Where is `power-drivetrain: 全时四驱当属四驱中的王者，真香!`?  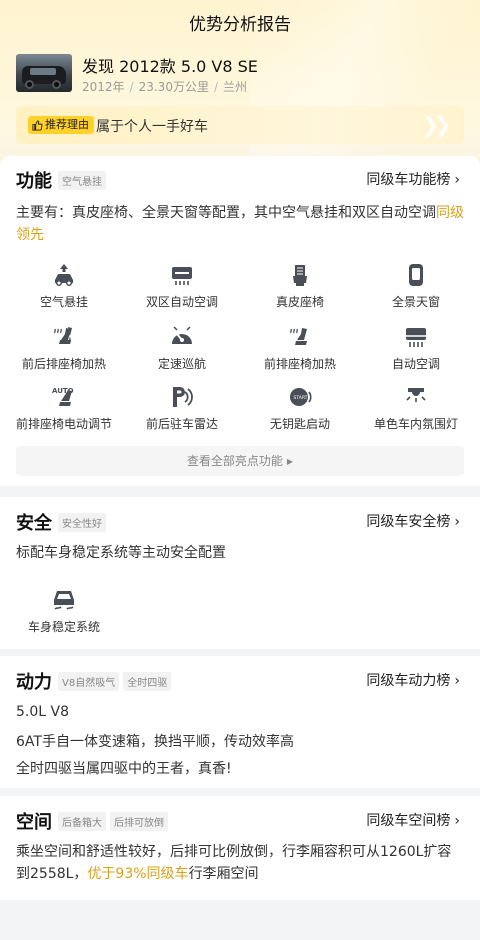
power-drivetrain: 全时四驱当属四驱中的王者，真香! is located at coordinates (124, 769).